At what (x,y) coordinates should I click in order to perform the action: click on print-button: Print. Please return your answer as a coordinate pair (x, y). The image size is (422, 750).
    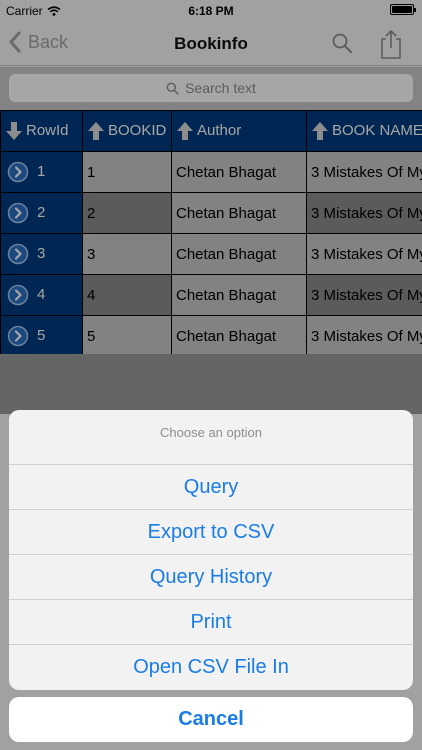
    Looking at the image, I should click on (211, 622).